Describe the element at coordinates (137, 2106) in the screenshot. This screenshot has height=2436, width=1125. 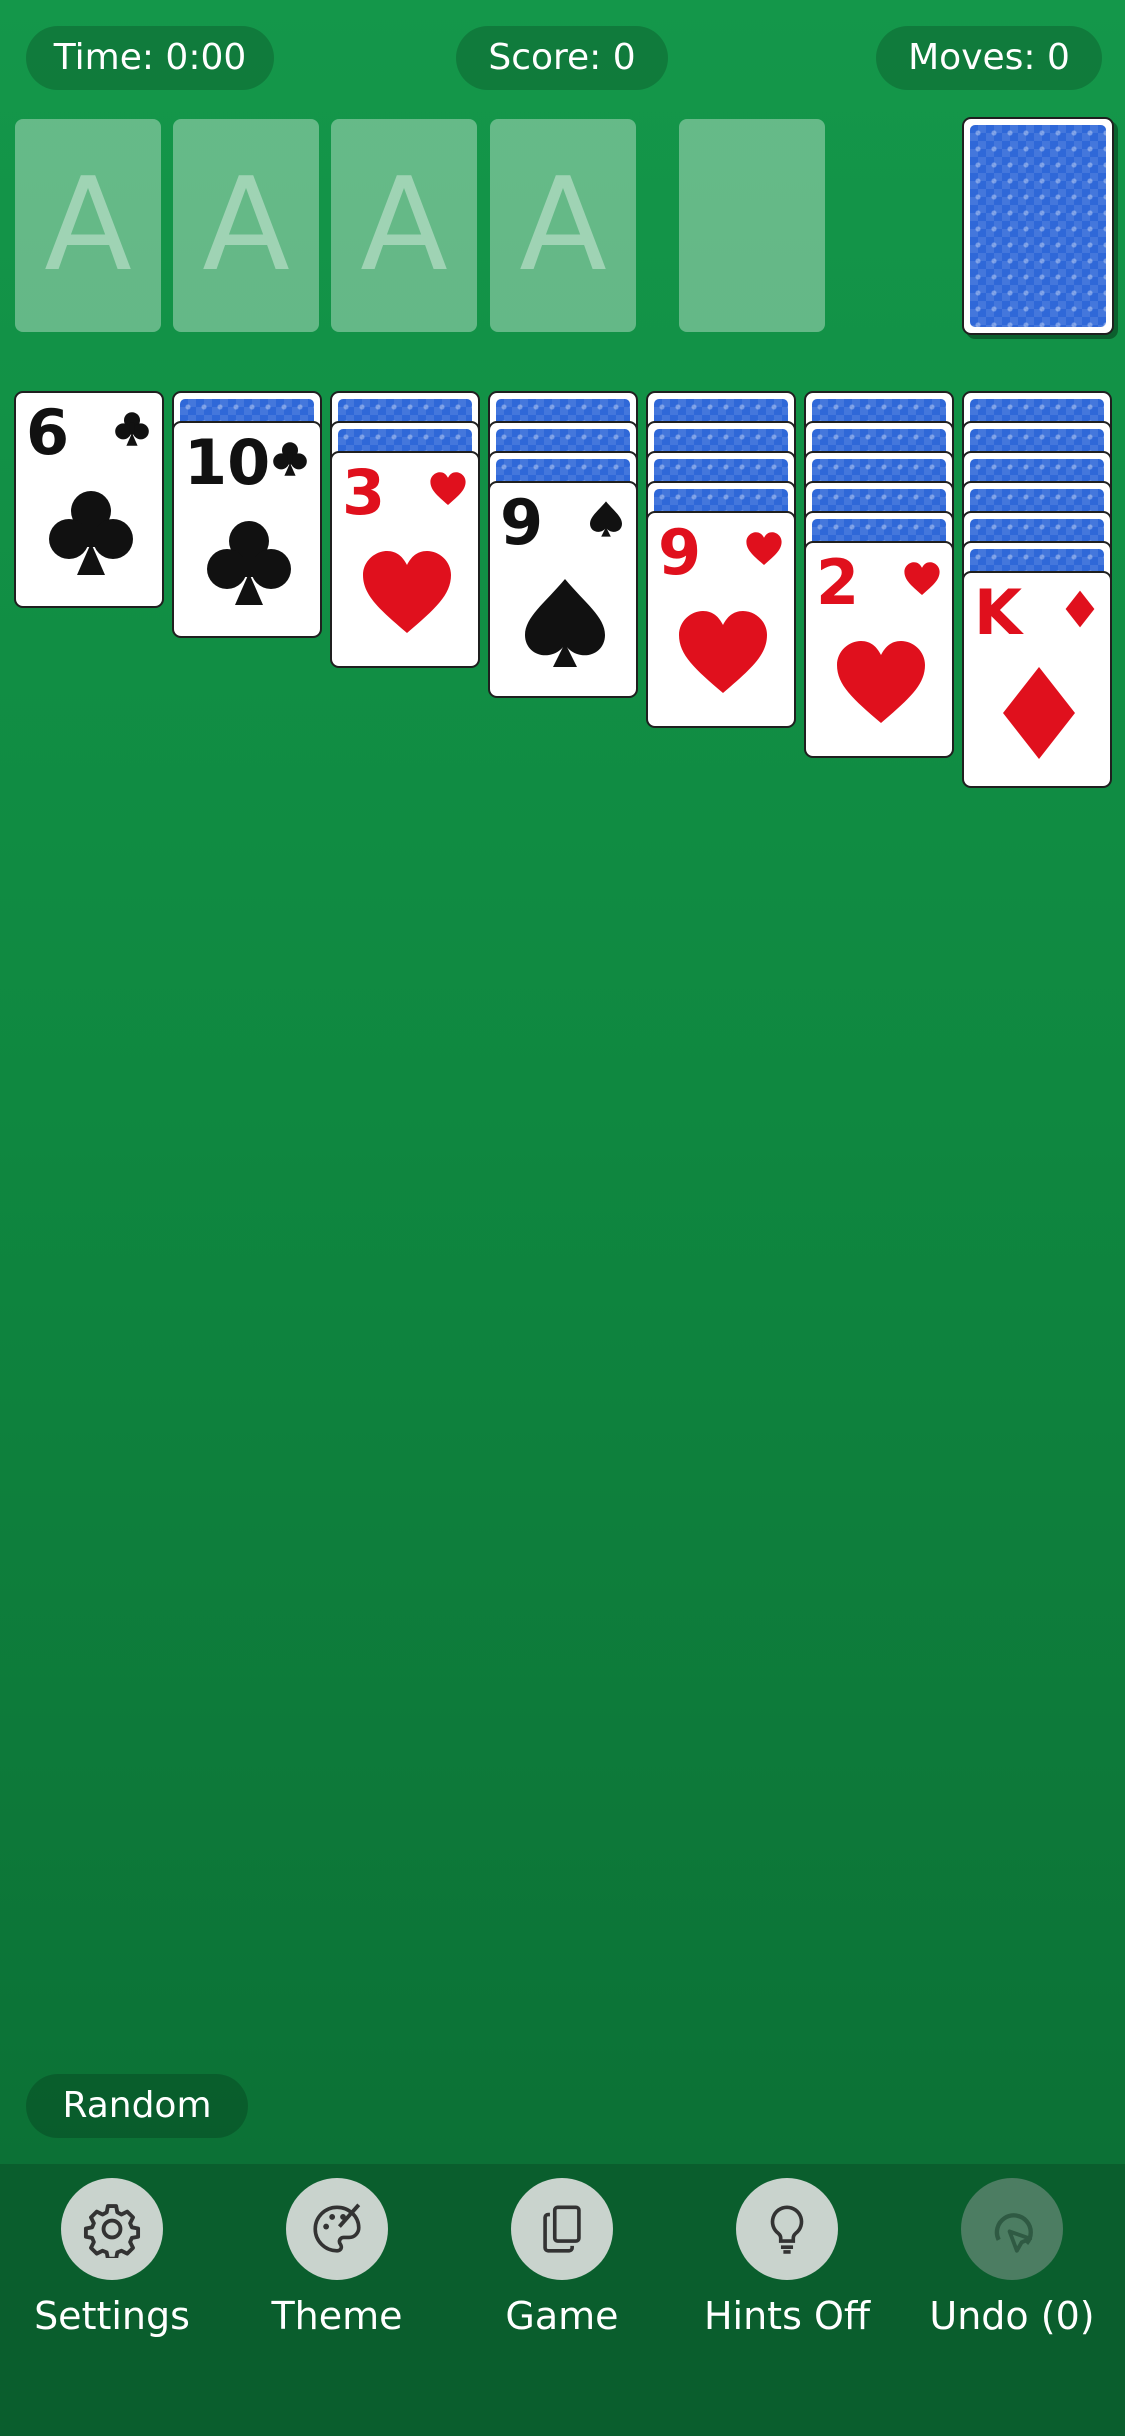
I see `deal-mode-badge: Random` at that location.